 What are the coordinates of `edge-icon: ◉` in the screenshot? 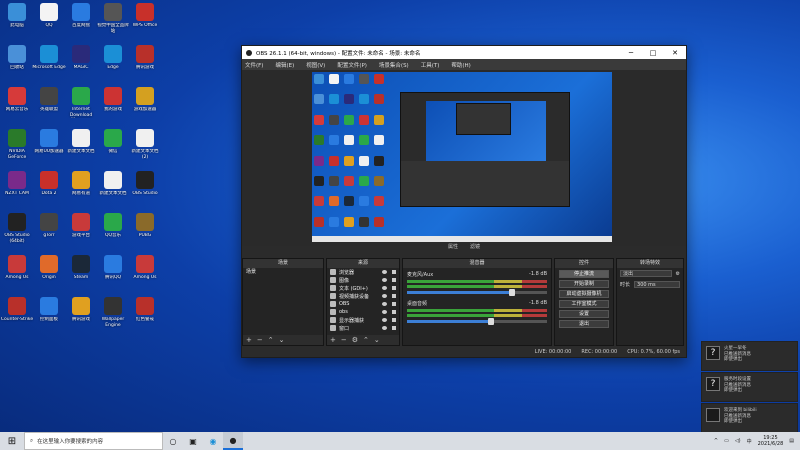 It's located at (213, 441).